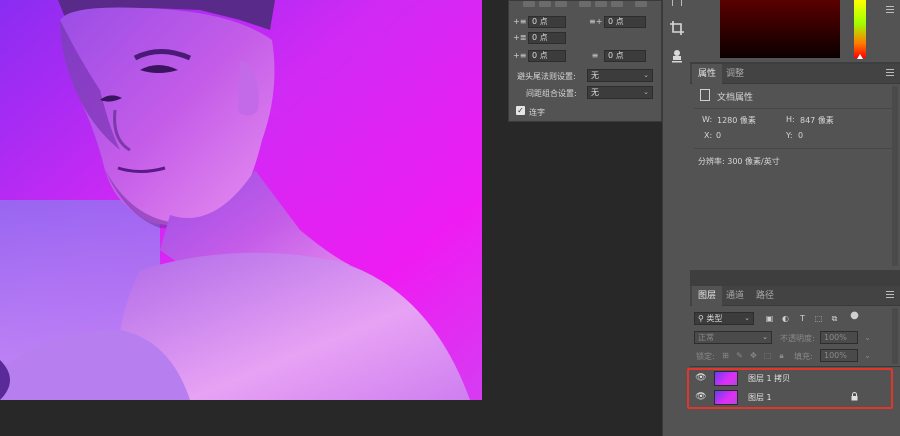 The image size is (900, 436). Describe the element at coordinates (795, 296) in the screenshot. I see `layers-tabbar: 图层 通道 路径` at that location.